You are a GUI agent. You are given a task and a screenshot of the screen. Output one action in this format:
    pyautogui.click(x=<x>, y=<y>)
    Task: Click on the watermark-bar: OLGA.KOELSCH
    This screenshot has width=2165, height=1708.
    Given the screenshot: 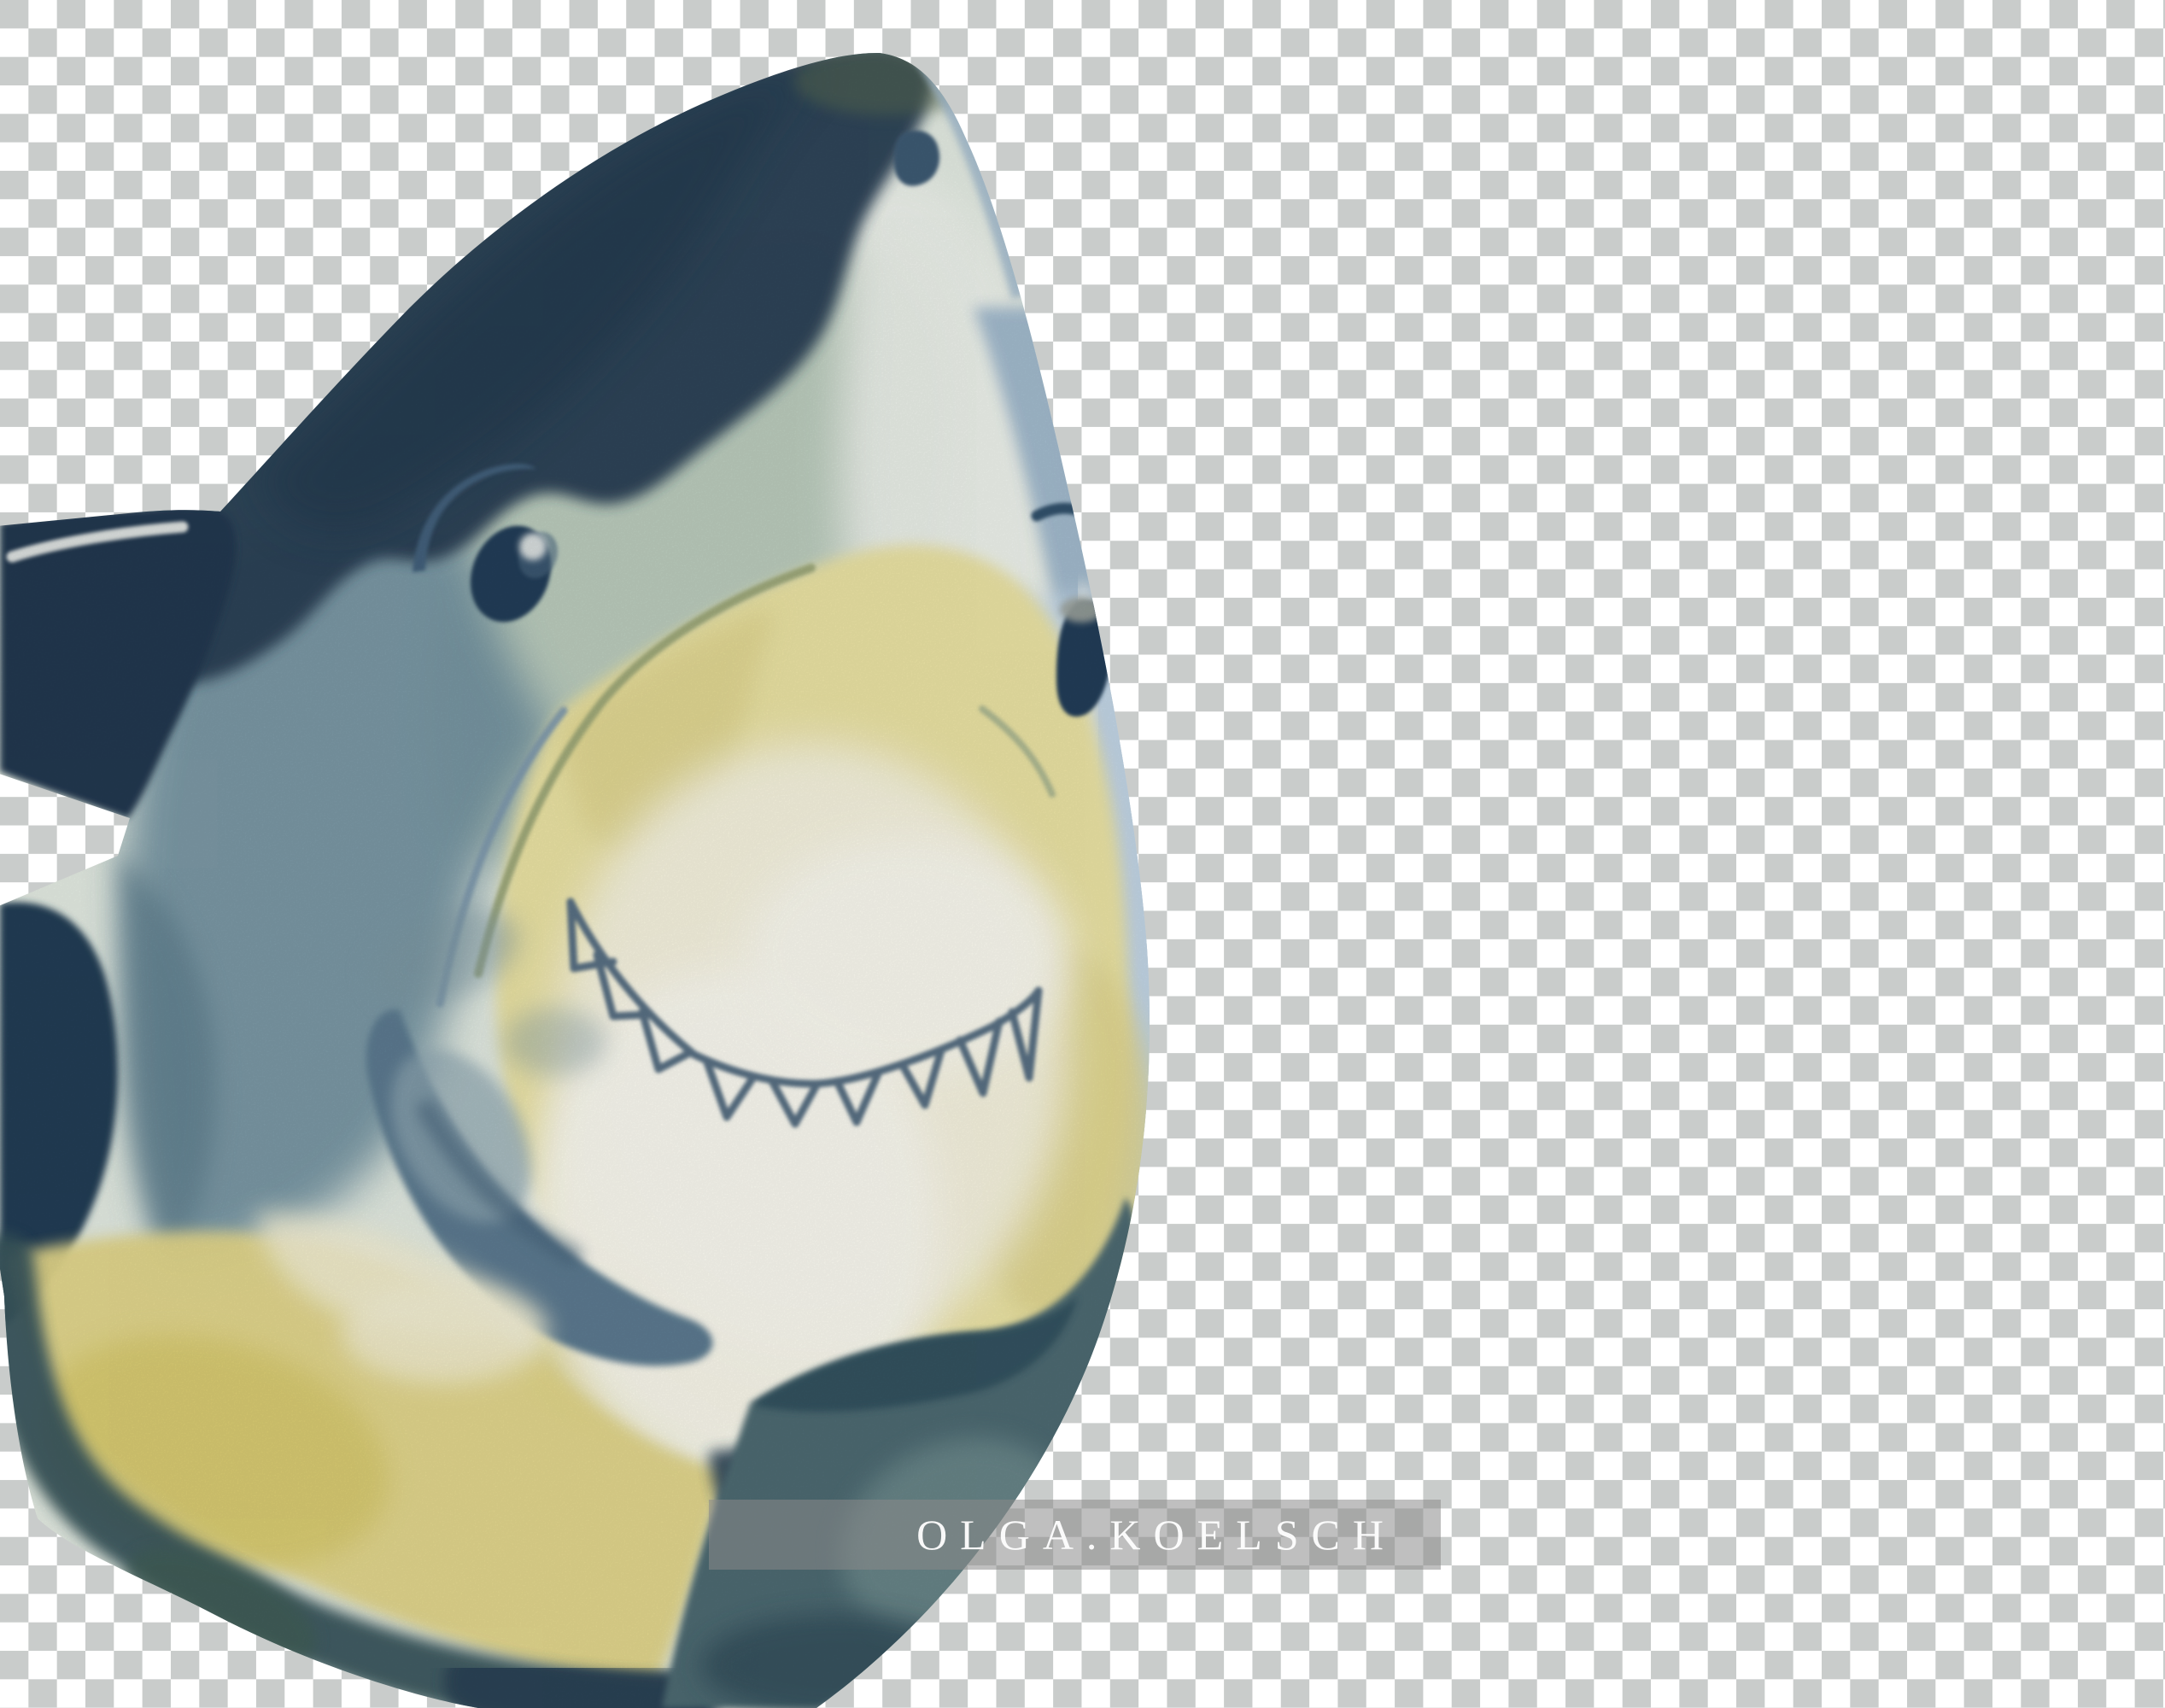 What is the action you would take?
    pyautogui.click(x=1075, y=1535)
    